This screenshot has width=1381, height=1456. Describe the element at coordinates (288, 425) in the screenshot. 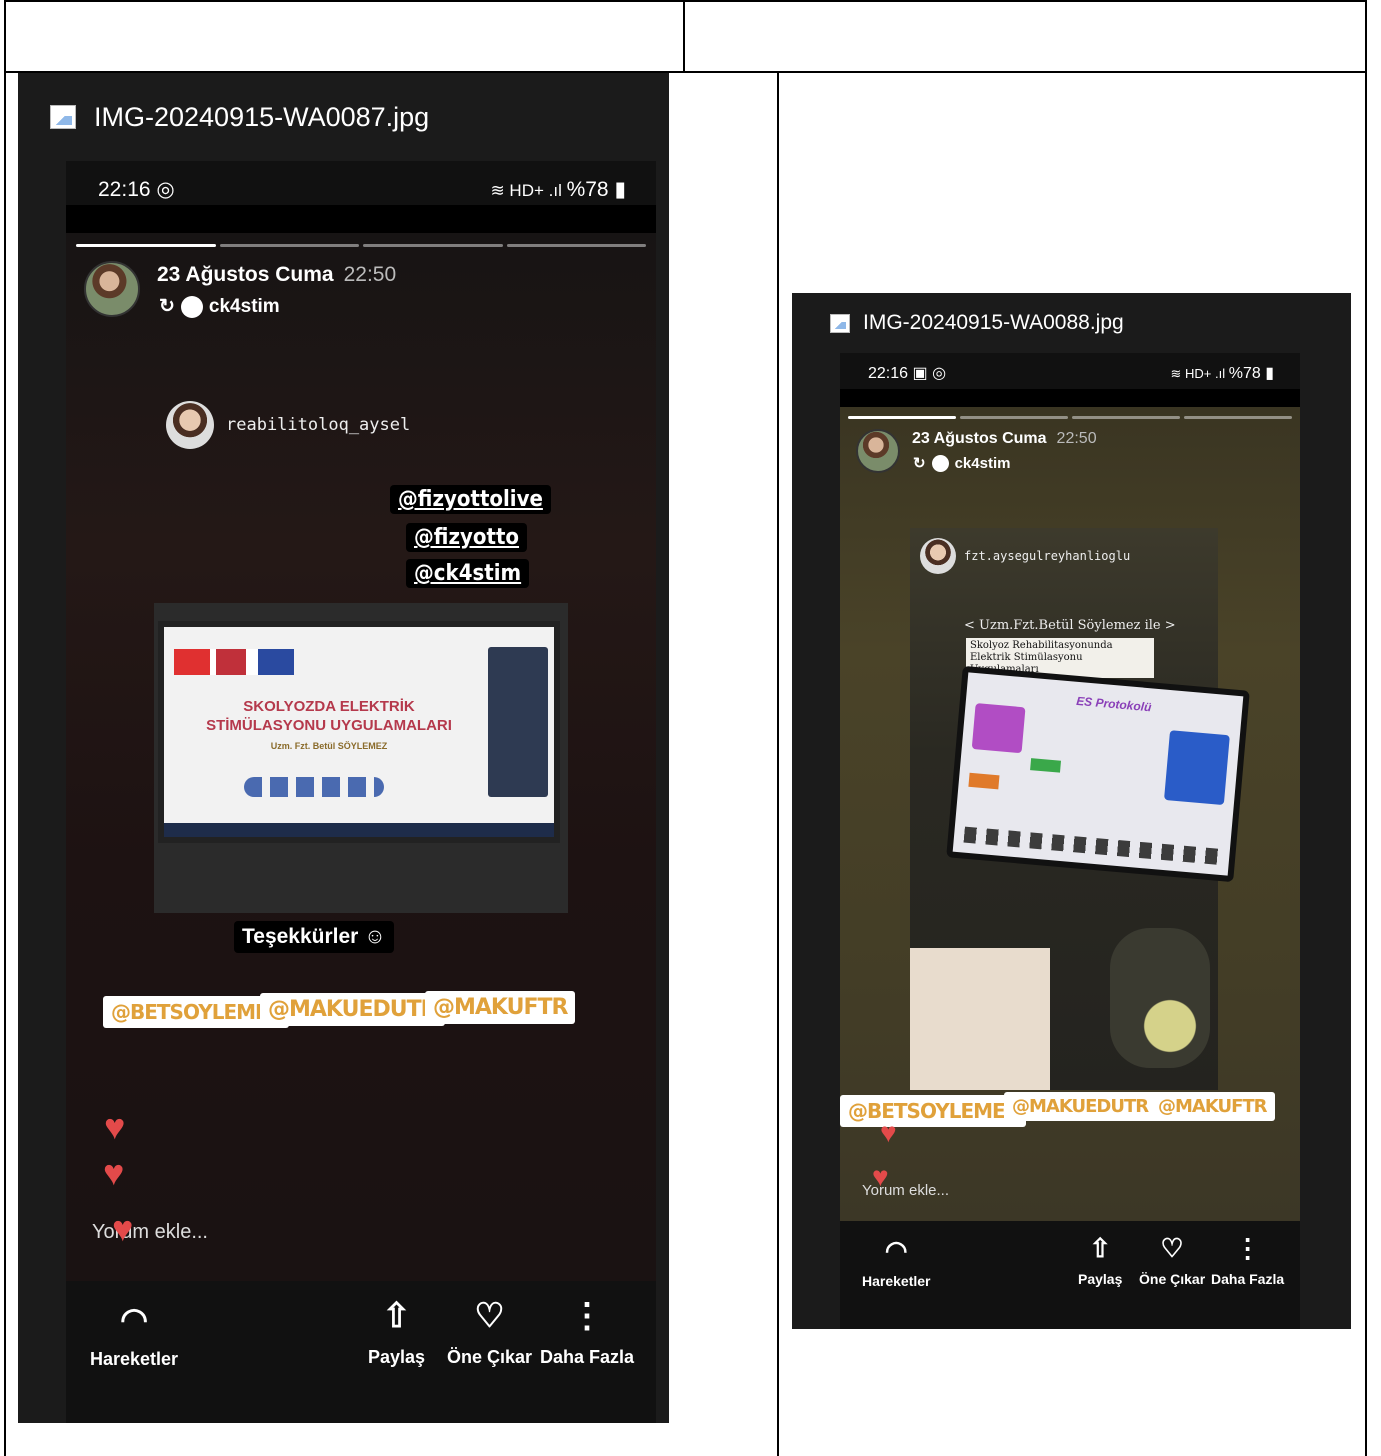

I see `mentioned-user: reabilitoloq_aysel` at that location.